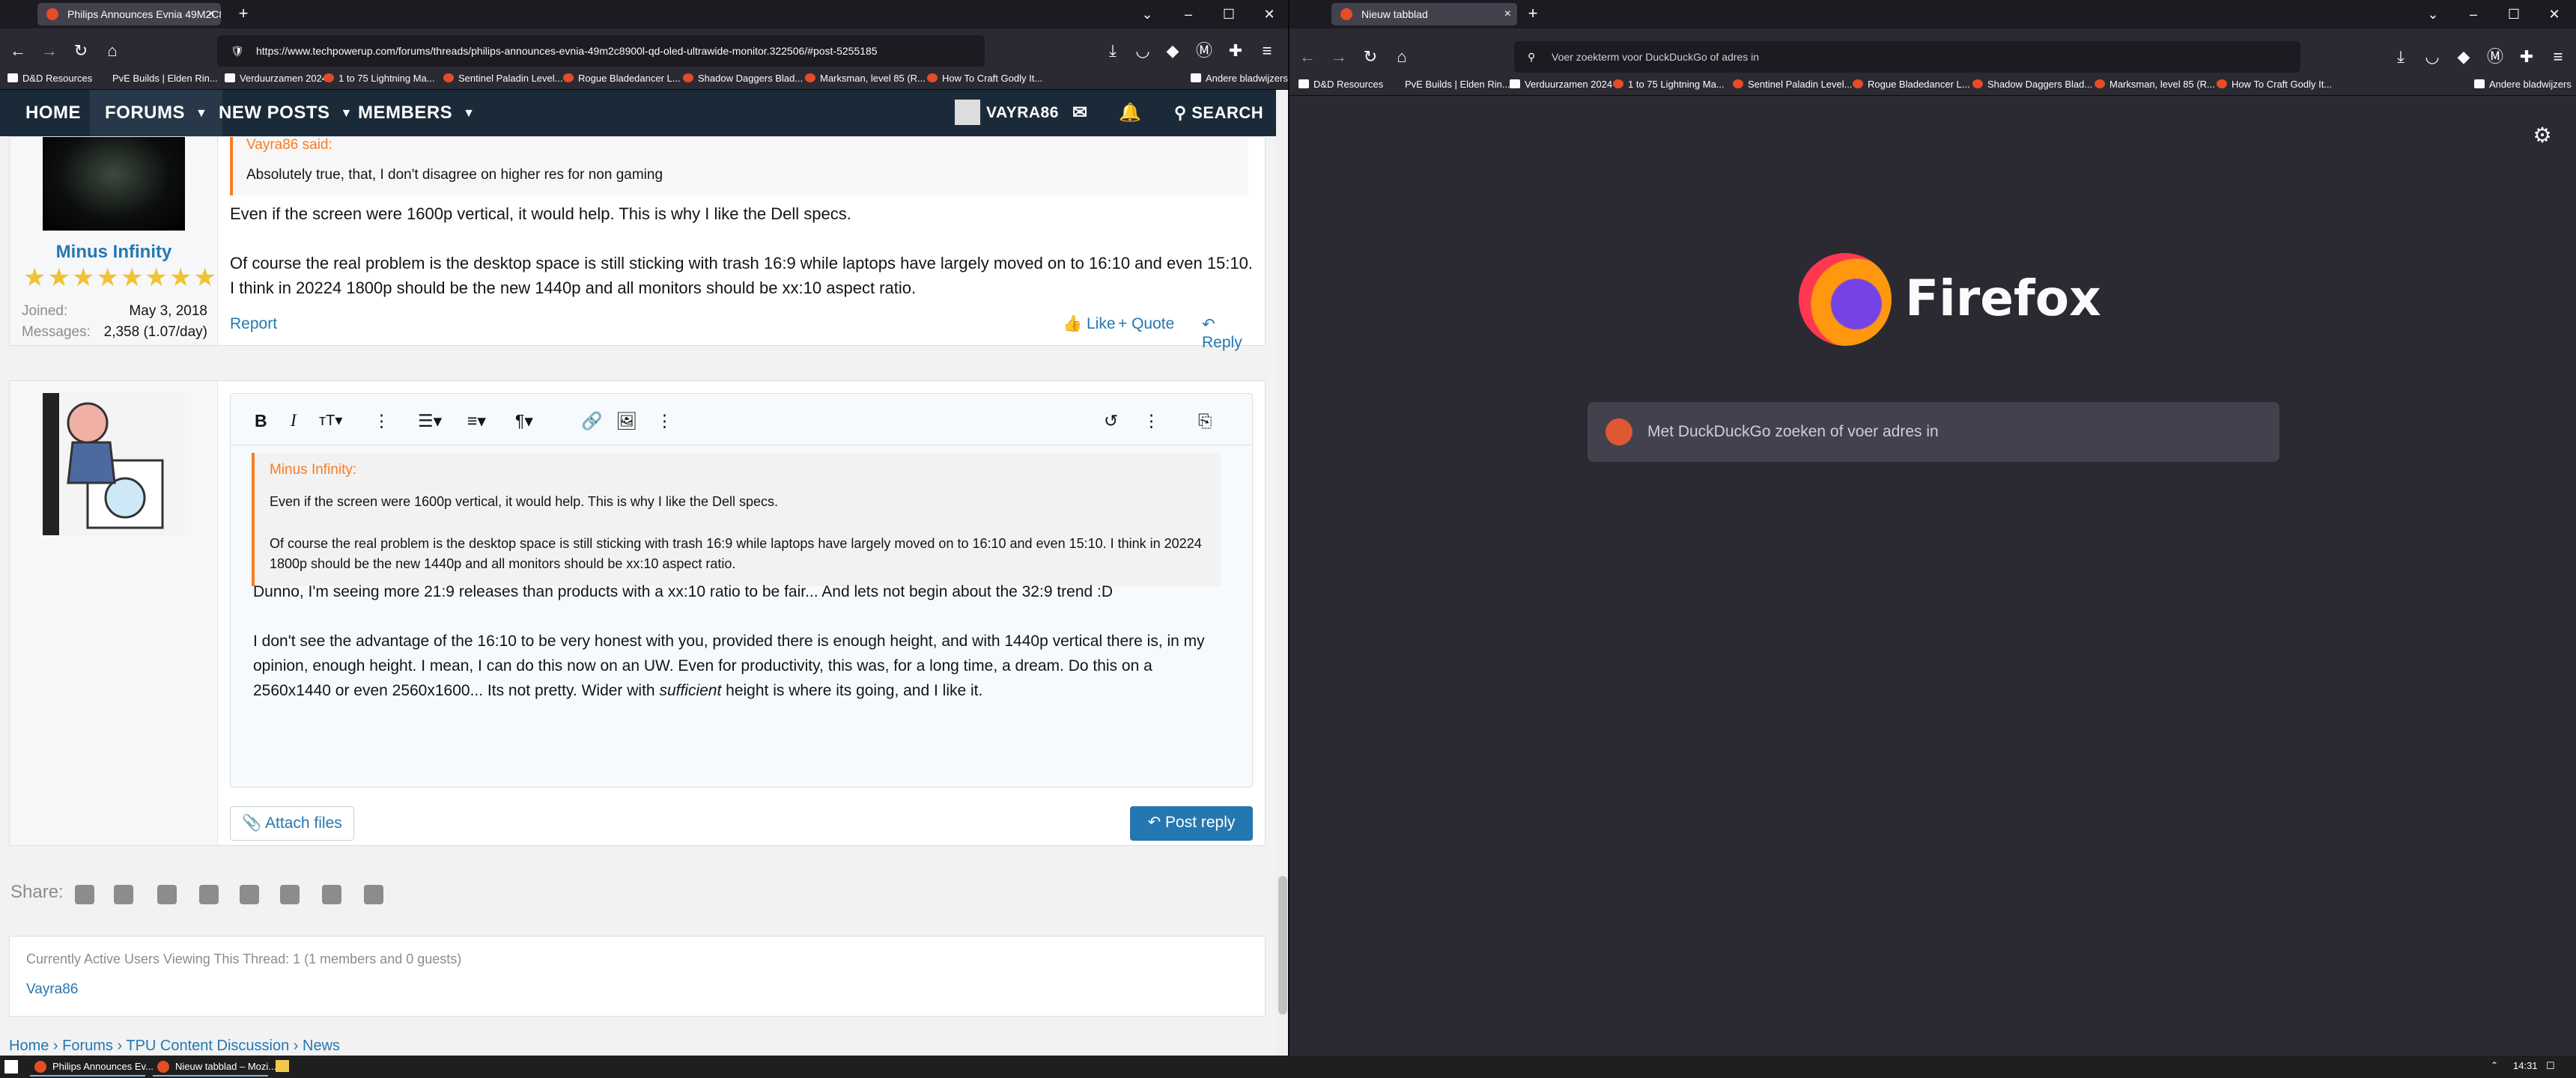 The image size is (2576, 1078). What do you see at coordinates (2523, 84) in the screenshot?
I see `other-bookmarks: Andere bladwijzers` at bounding box center [2523, 84].